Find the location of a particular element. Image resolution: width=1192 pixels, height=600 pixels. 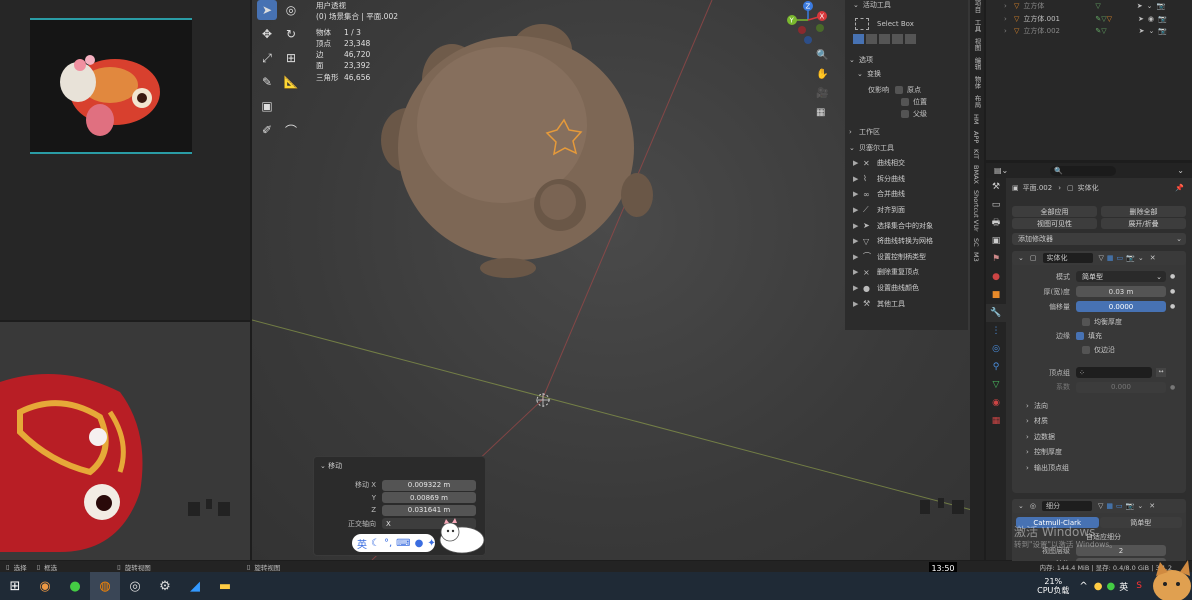

tray-s-icon: S is located at coordinates (1139, 586).